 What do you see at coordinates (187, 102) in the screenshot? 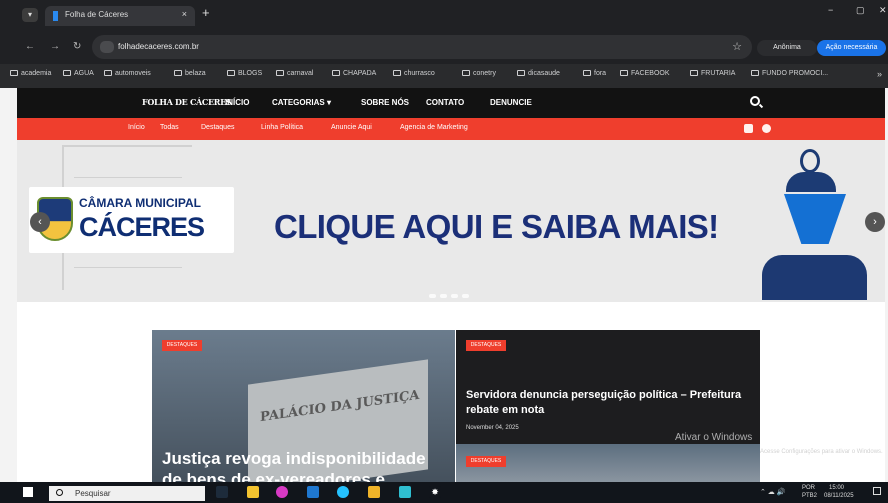
I see `site-logo: FOLHA DE CÁCERES` at bounding box center [187, 102].